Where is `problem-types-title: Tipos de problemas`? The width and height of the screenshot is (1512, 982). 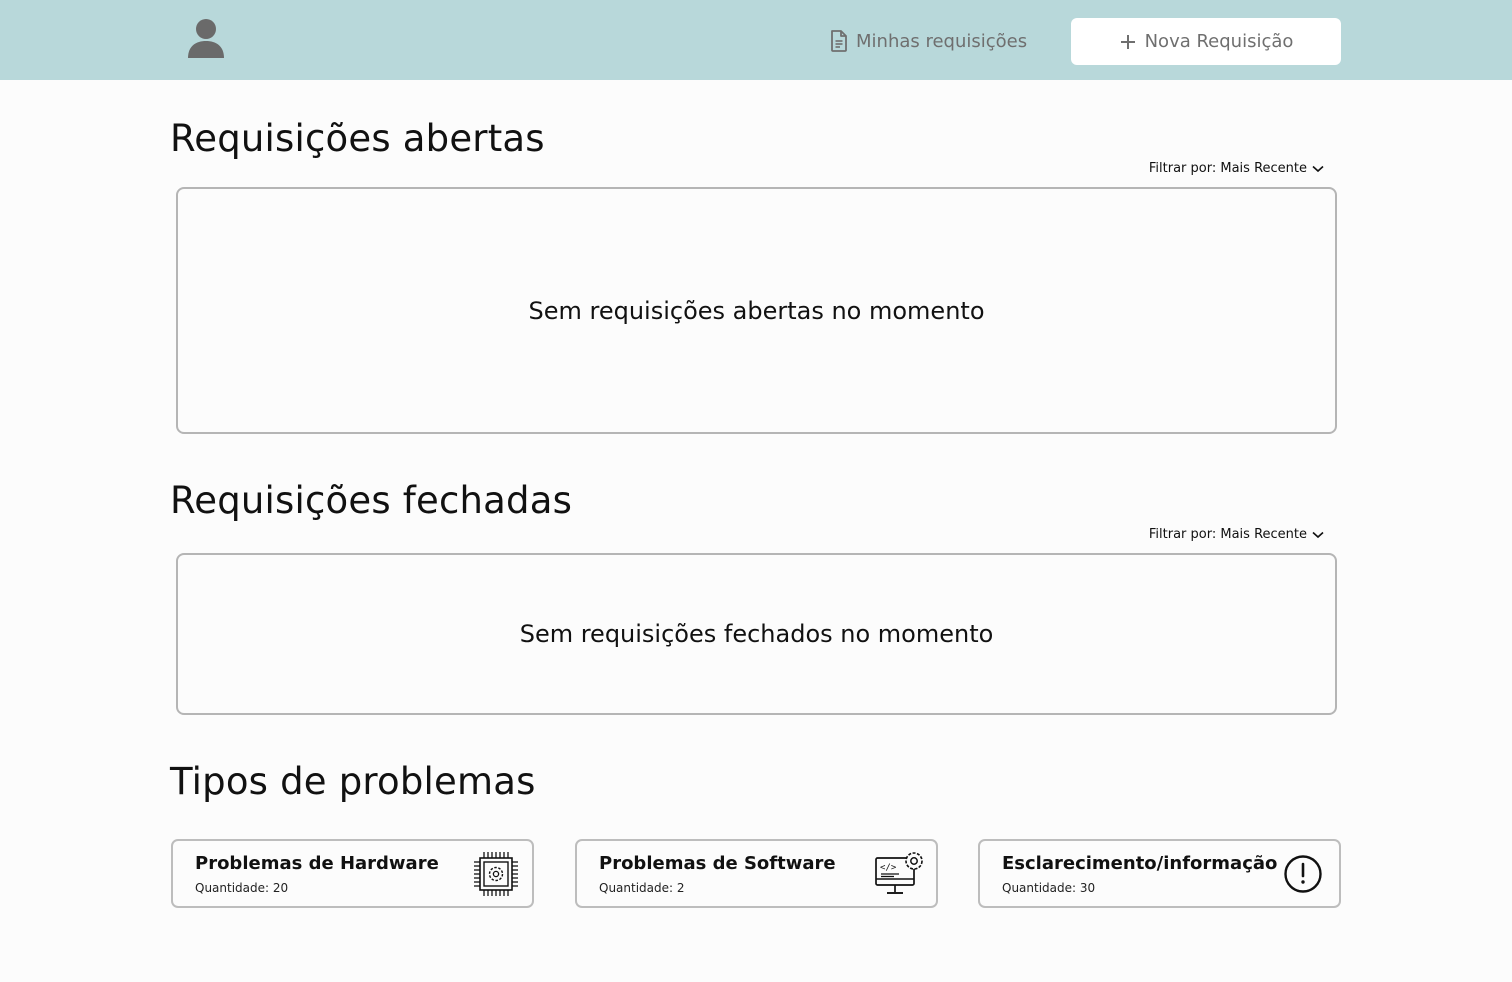 problem-types-title: Tipos de problemas is located at coordinates (353, 781).